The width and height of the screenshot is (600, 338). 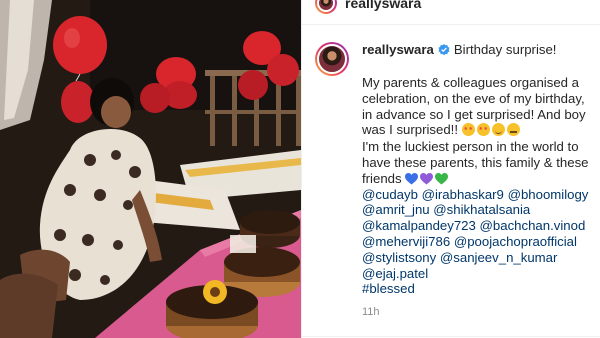 I want to click on mention-link: @irabhaskar9, so click(x=463, y=194).